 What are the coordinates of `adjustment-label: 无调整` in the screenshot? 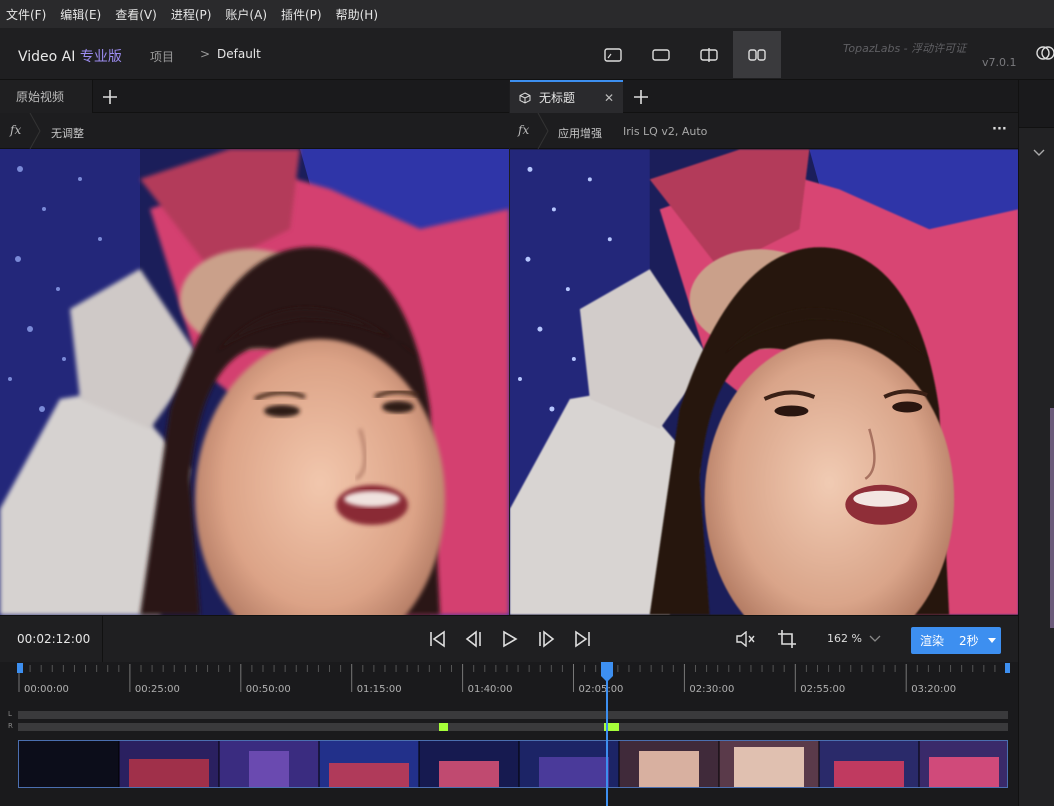 It's located at (67, 133).